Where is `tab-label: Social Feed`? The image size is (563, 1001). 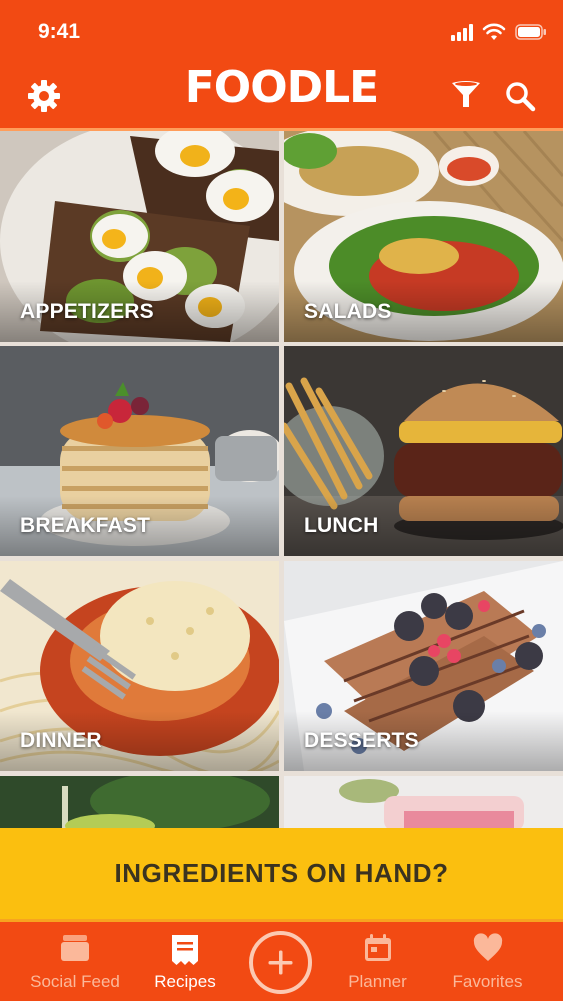 tab-label: Social Feed is located at coordinates (75, 981).